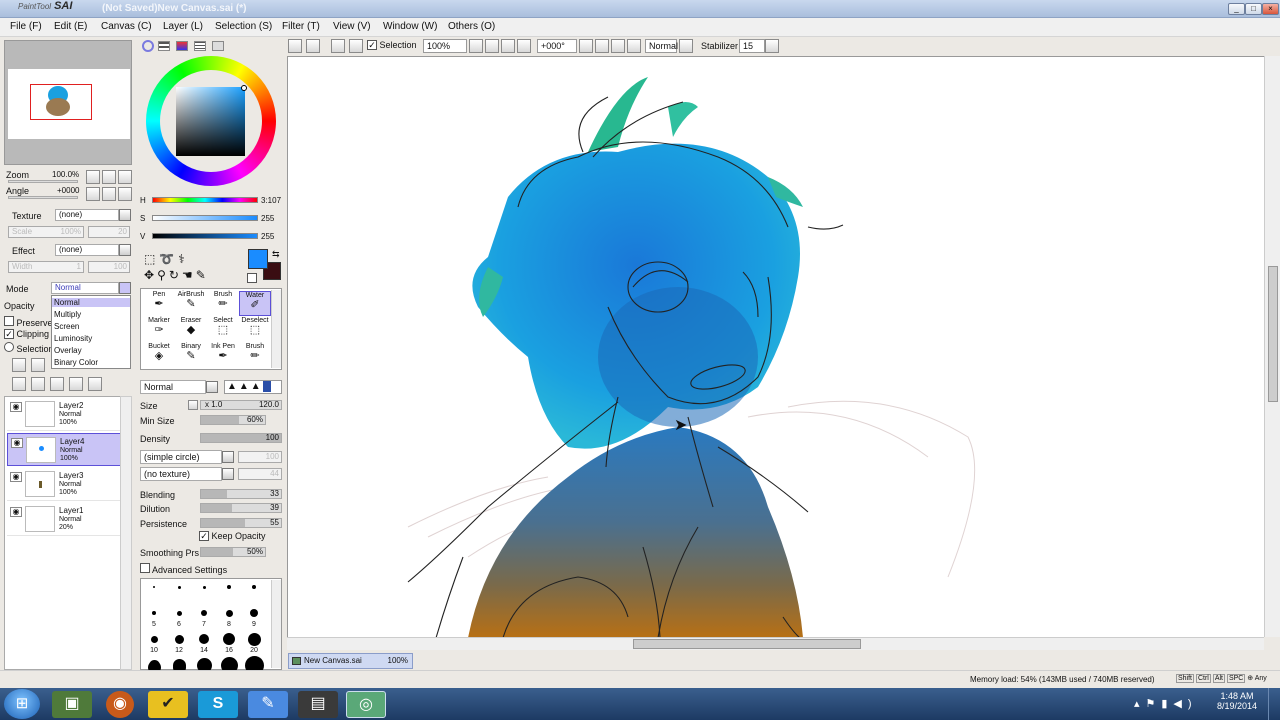  I want to click on menu-window: Window (W), so click(410, 26).